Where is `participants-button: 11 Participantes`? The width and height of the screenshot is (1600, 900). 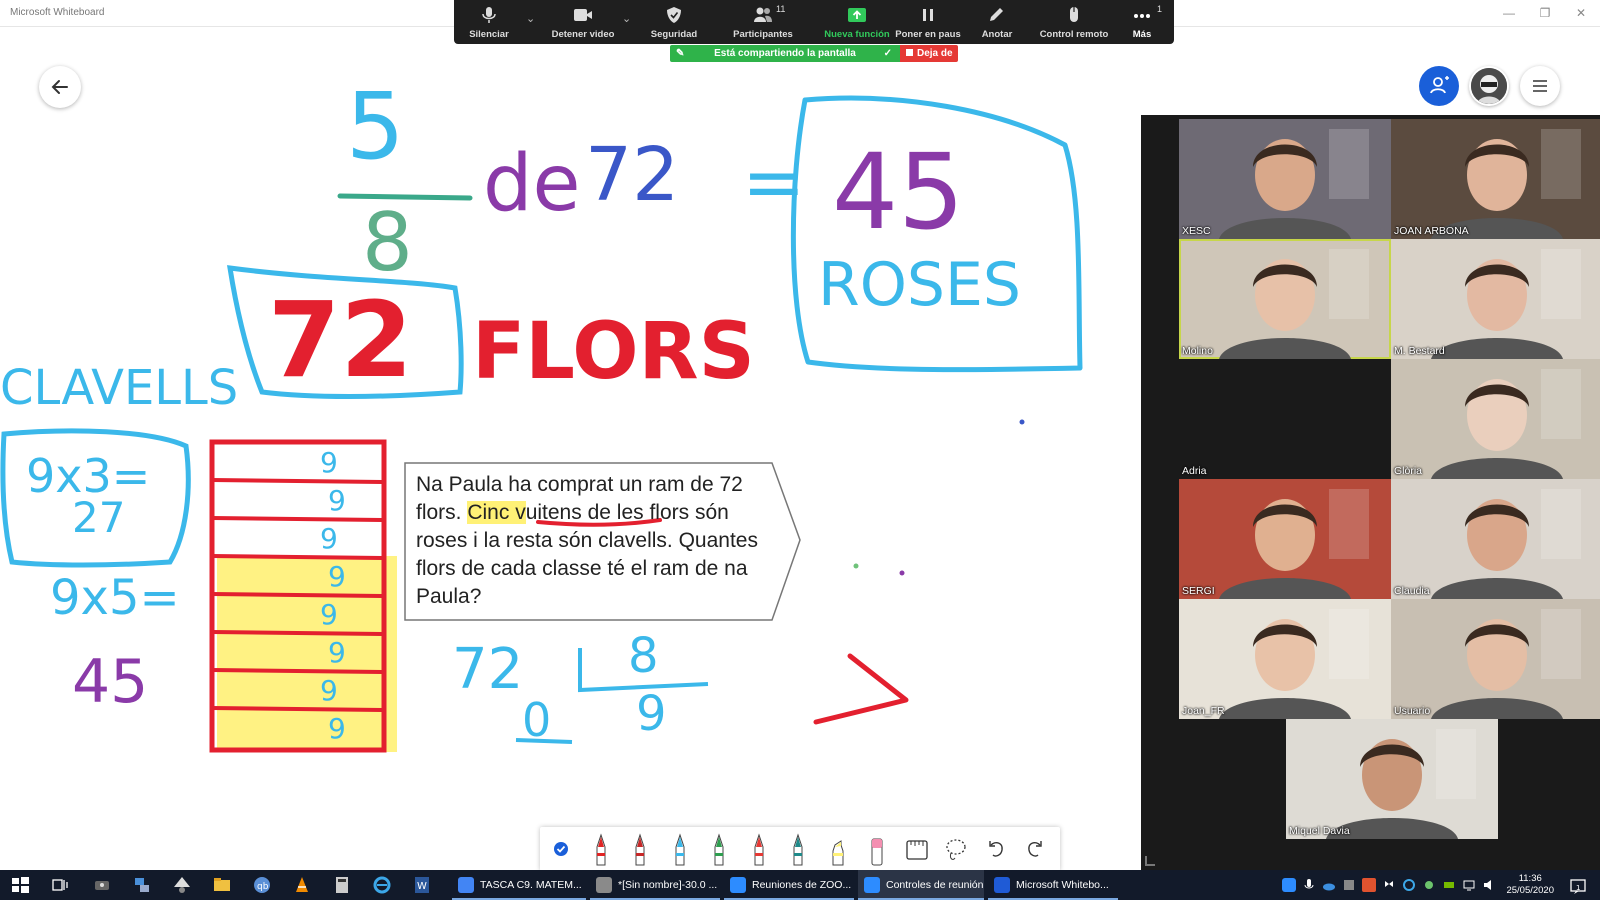 participants-button: 11 Participantes is located at coordinates (763, 22).